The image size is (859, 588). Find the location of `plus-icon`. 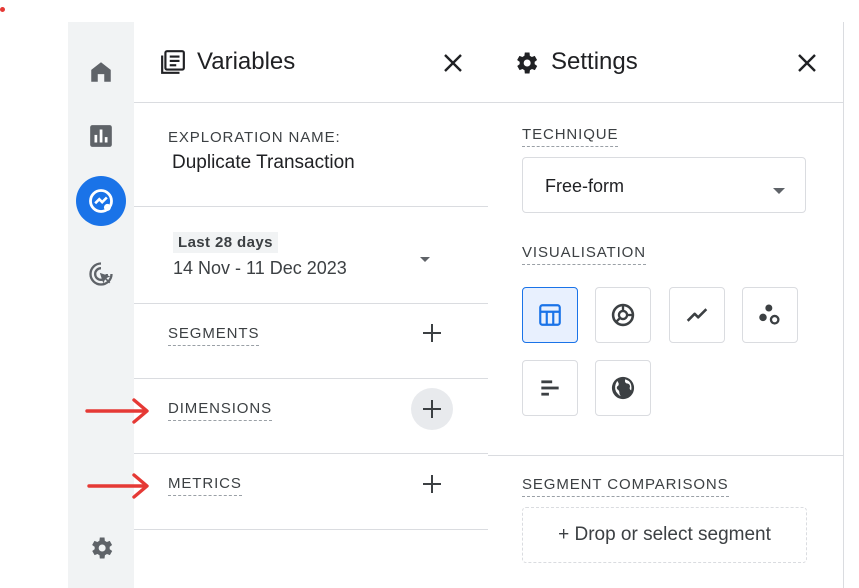

plus-icon is located at coordinates (432, 409).